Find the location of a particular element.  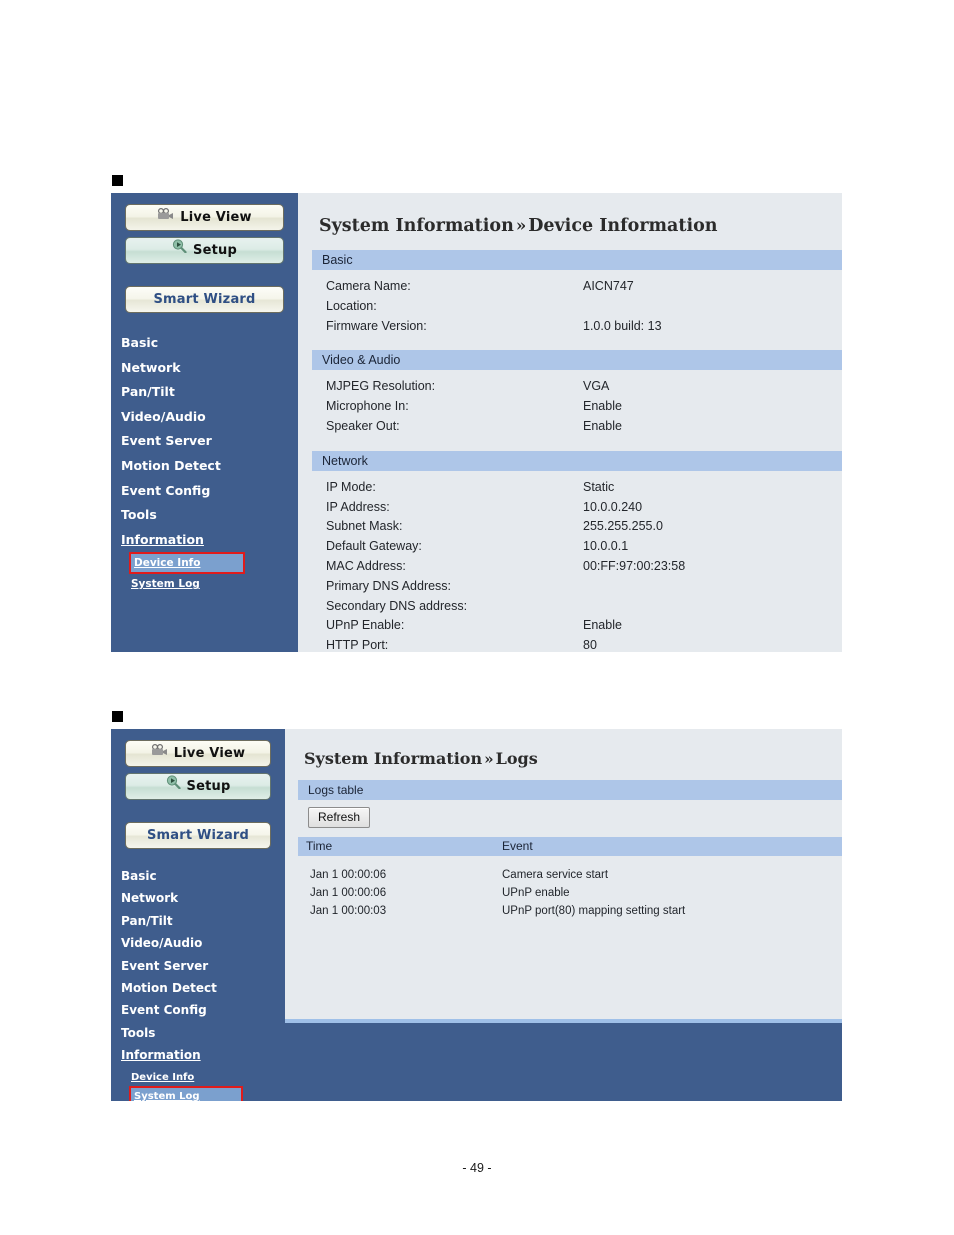

info-row: Firmware Version: 1.0.0 build: 13 is located at coordinates (570, 327).